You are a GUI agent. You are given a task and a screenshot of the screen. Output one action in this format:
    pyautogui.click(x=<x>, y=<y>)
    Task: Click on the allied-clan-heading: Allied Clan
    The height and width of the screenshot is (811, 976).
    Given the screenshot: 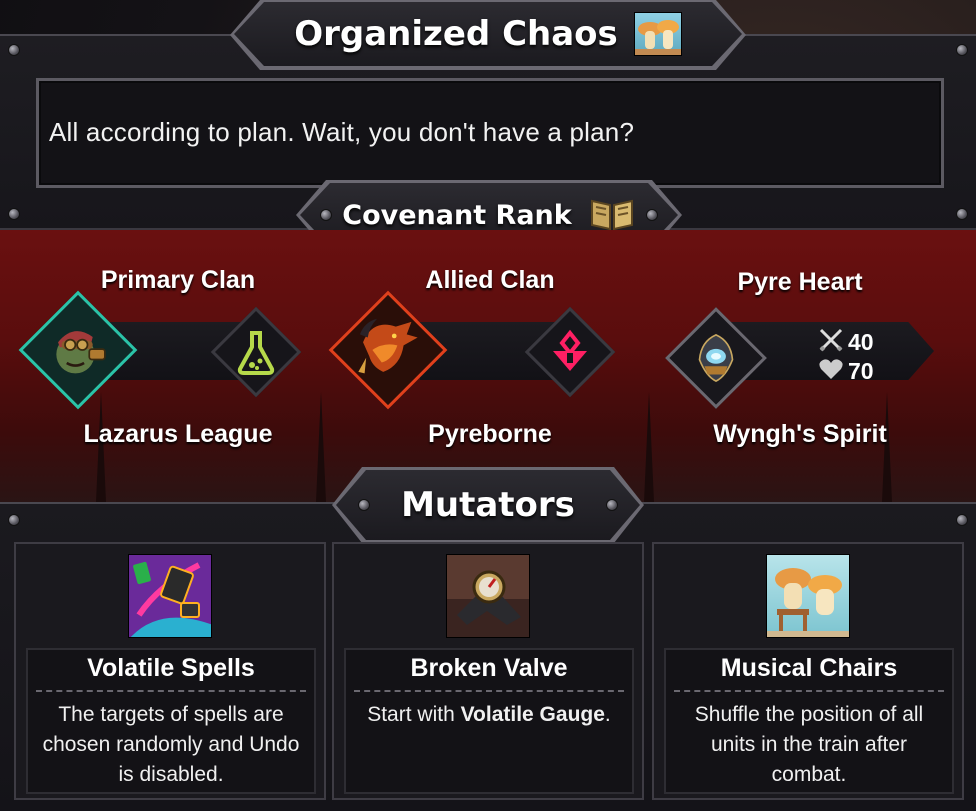 What is the action you would take?
    pyautogui.click(x=490, y=280)
    